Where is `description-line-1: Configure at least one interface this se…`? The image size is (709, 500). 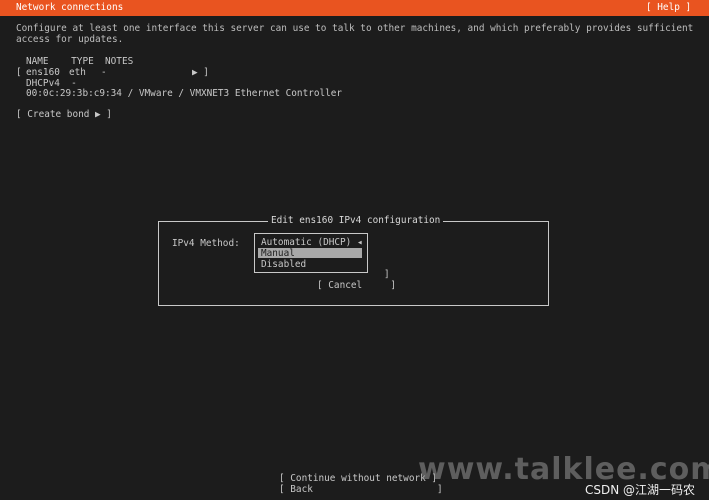 description-line-1: Configure at least one interface this se… is located at coordinates (355, 28).